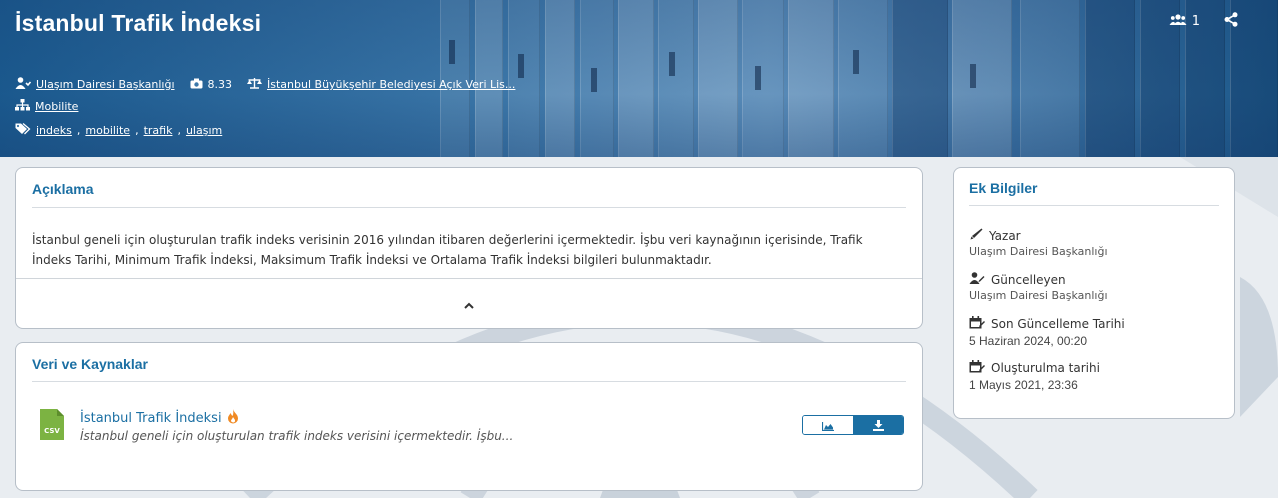  I want to click on page-title: İstanbul Trafik İndeksi, so click(138, 23).